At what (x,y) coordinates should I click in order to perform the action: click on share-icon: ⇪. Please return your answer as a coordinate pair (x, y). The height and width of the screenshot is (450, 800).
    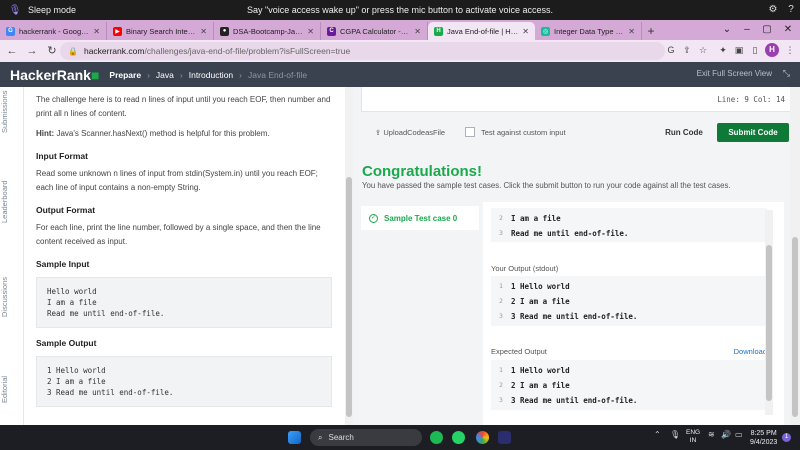
    Looking at the image, I should click on (687, 50).